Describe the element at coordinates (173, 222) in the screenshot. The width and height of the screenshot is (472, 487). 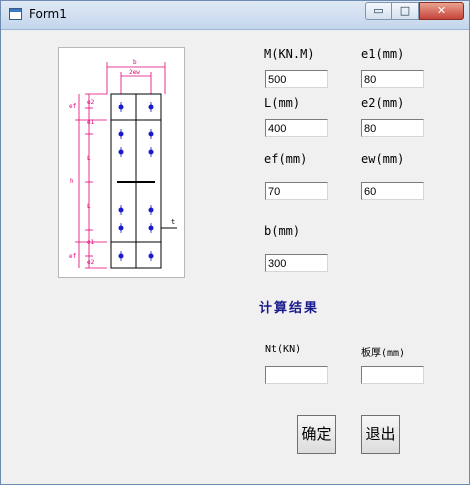
I see `plate-t-label: t` at that location.